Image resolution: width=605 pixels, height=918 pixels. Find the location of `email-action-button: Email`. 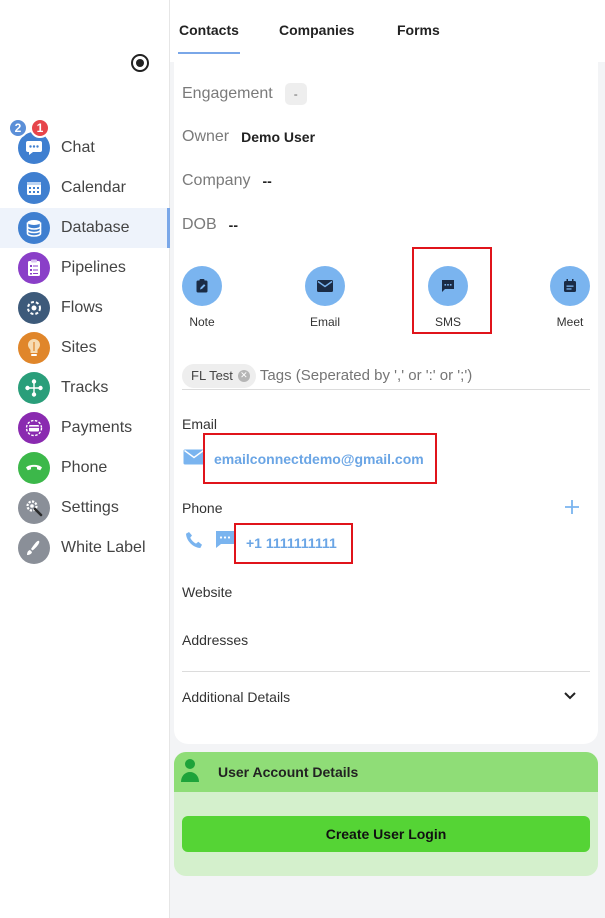

email-action-button: Email is located at coordinates (325, 297).